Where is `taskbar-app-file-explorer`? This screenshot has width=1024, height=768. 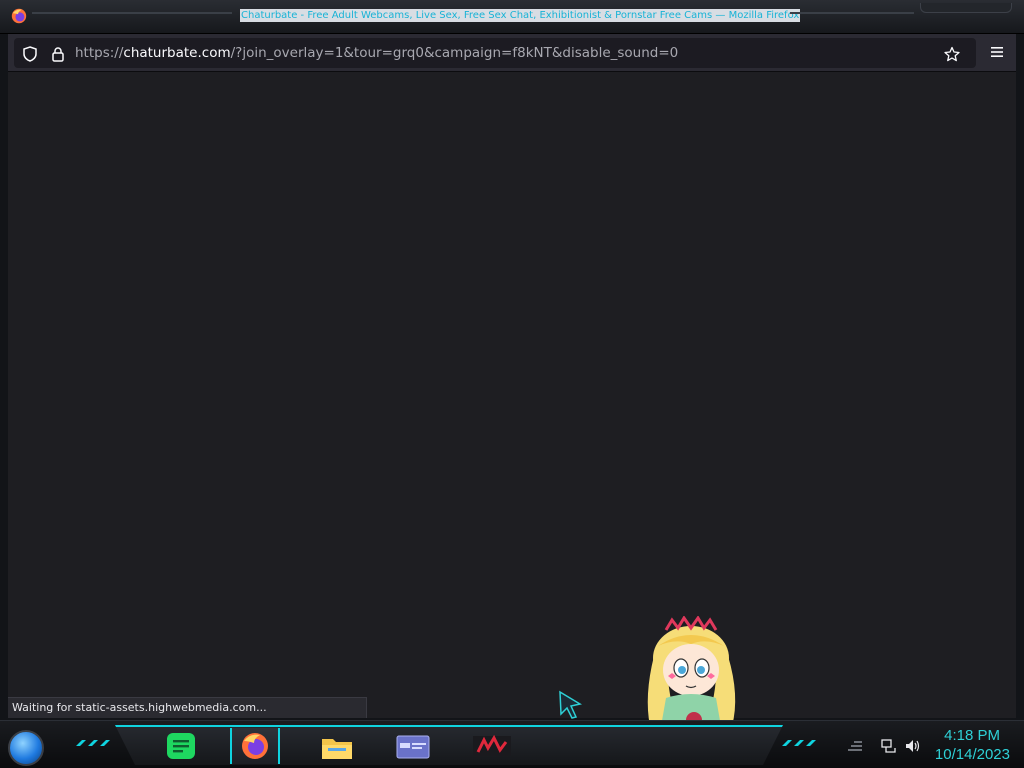 taskbar-app-file-explorer is located at coordinates (337, 746).